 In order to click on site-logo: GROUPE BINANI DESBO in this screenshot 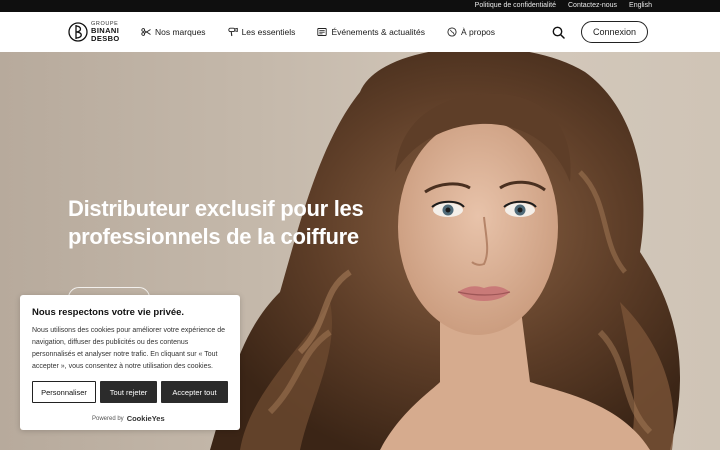, I will do `click(94, 32)`.